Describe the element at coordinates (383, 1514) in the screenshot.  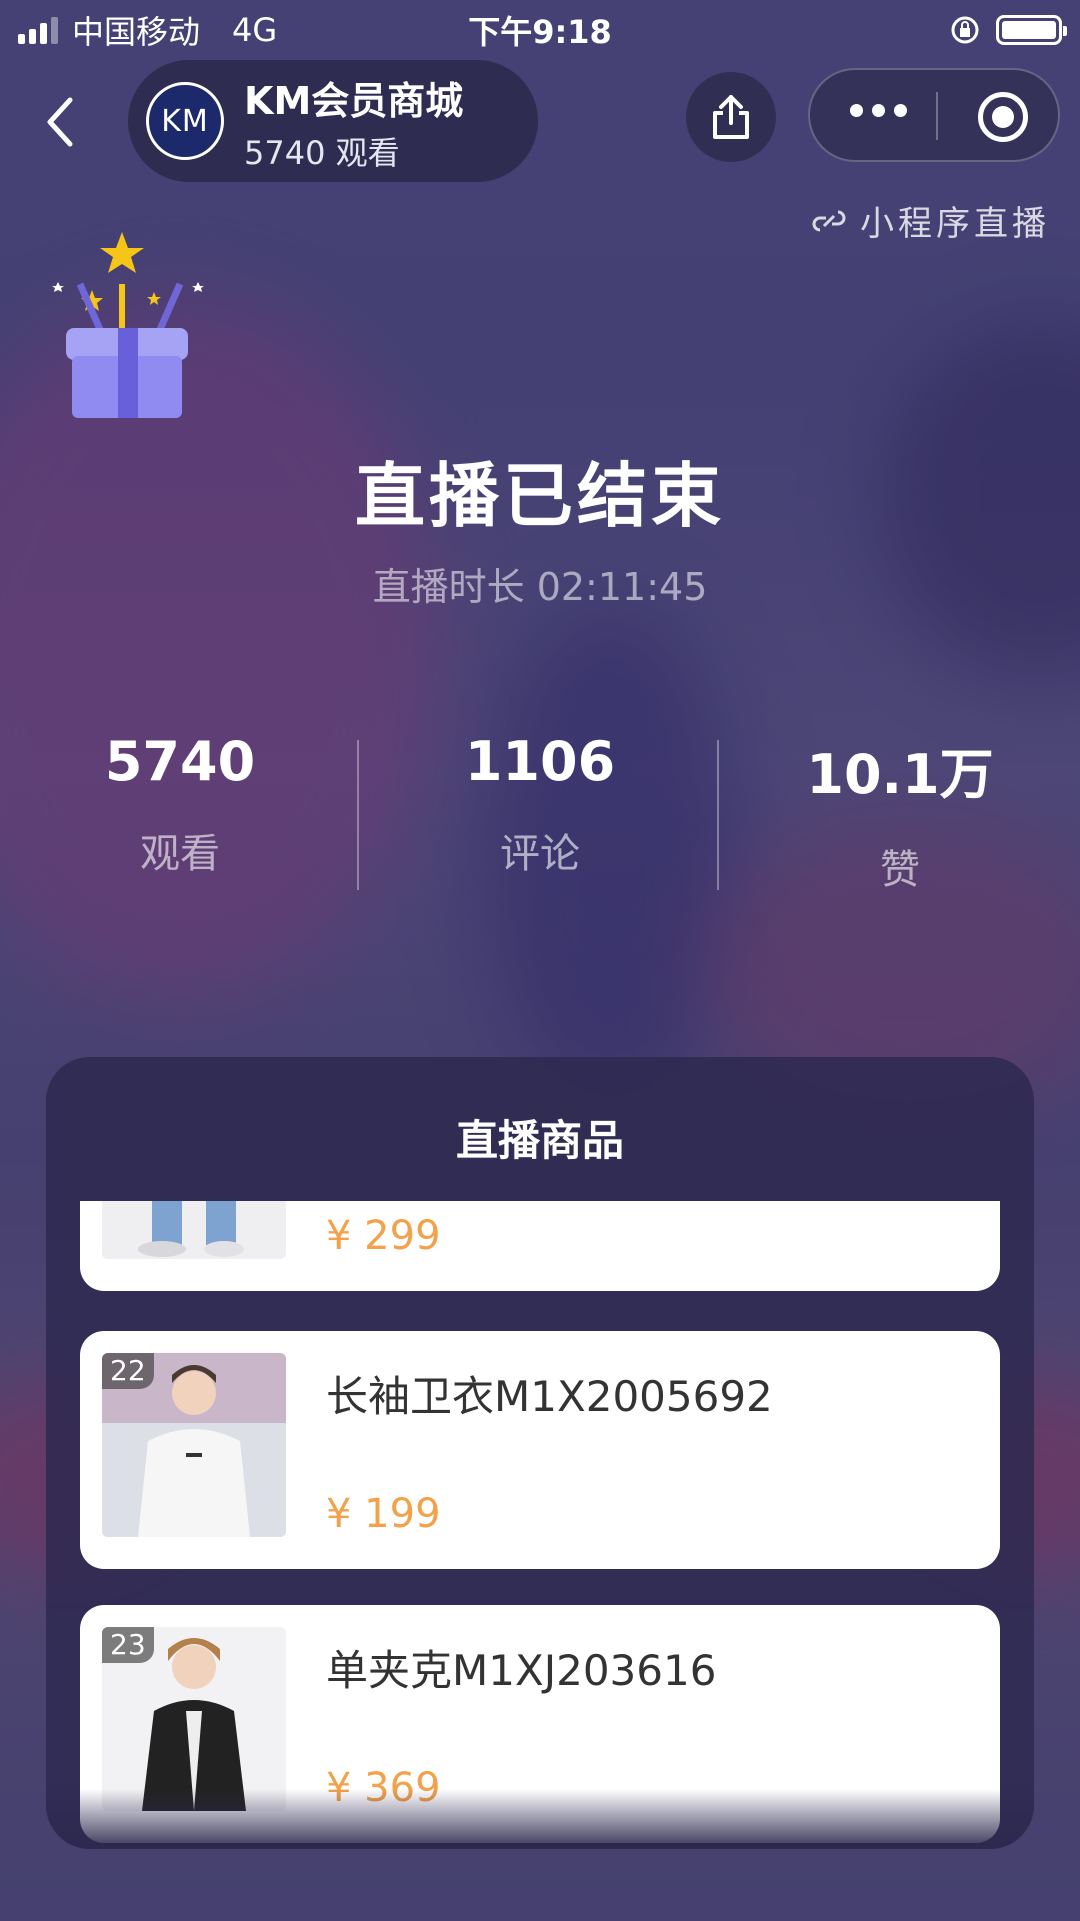
I see `product-price: ¥ 199` at that location.